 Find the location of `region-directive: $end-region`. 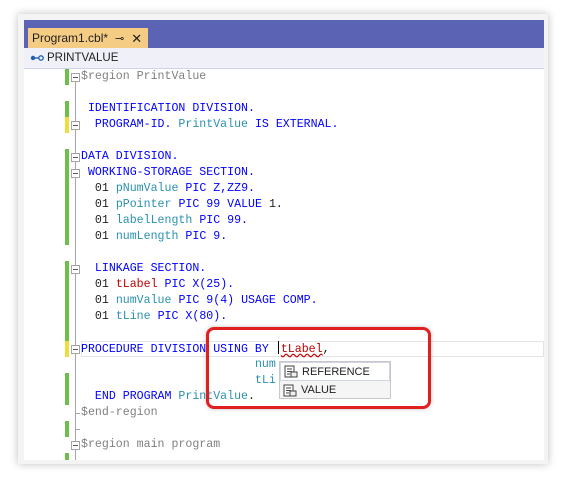

region-directive: $end-region is located at coordinates (119, 412).